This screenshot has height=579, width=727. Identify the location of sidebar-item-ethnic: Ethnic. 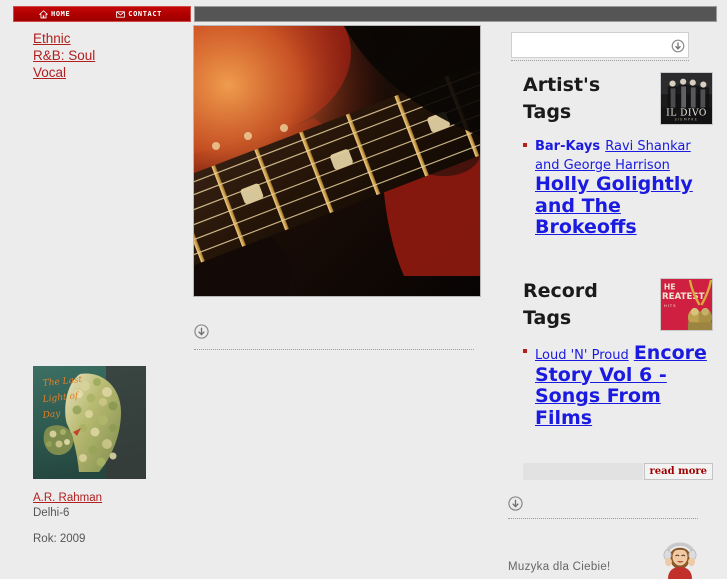
(108, 38).